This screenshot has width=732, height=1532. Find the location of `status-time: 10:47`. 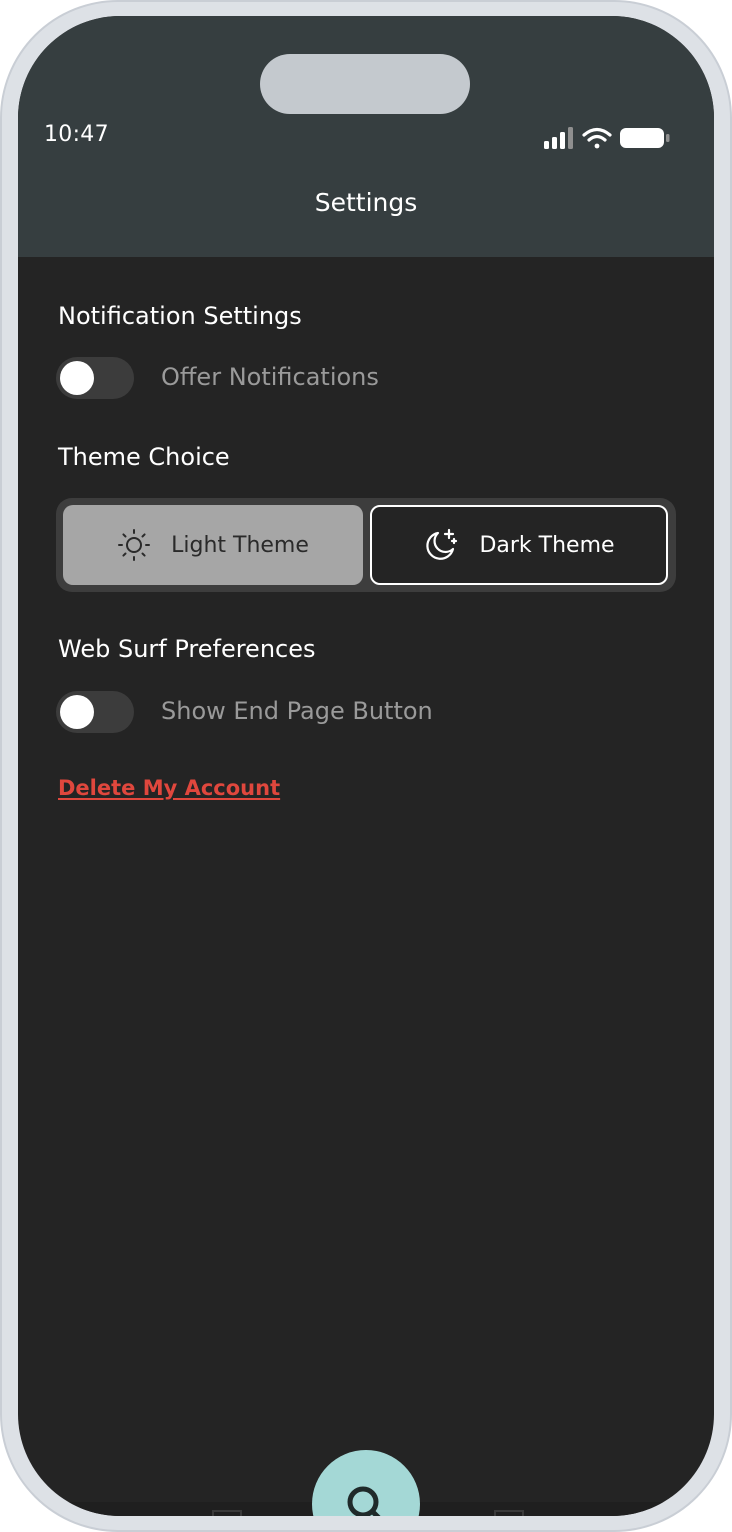

status-time: 10:47 is located at coordinates (76, 134).